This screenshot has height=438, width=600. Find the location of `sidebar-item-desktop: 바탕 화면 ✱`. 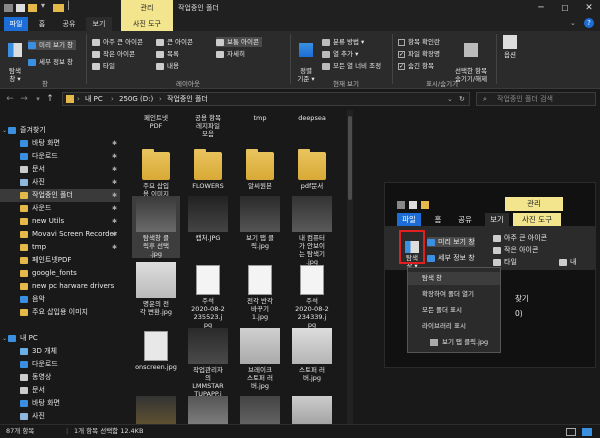

sidebar-item-desktop: 바탕 화면 ✱ is located at coordinates (60, 143).